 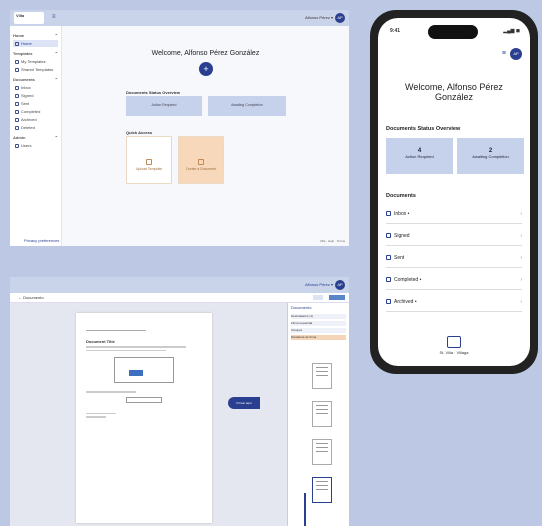 I want to click on form-field, so click(x=116, y=328).